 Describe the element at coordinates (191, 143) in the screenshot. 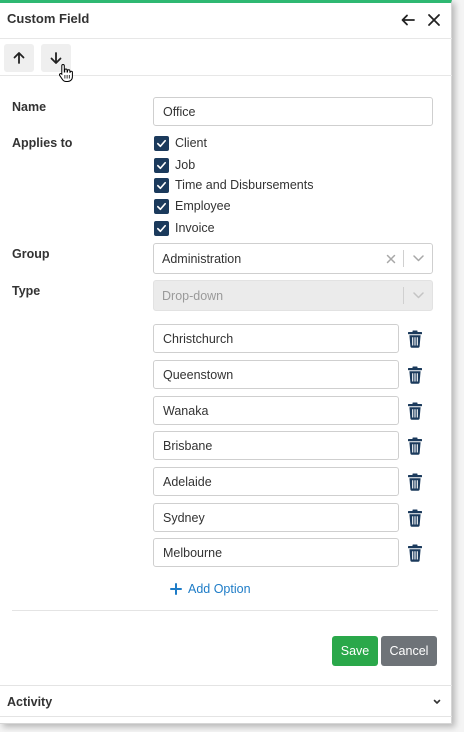

I see `checkbox-label: Client` at that location.